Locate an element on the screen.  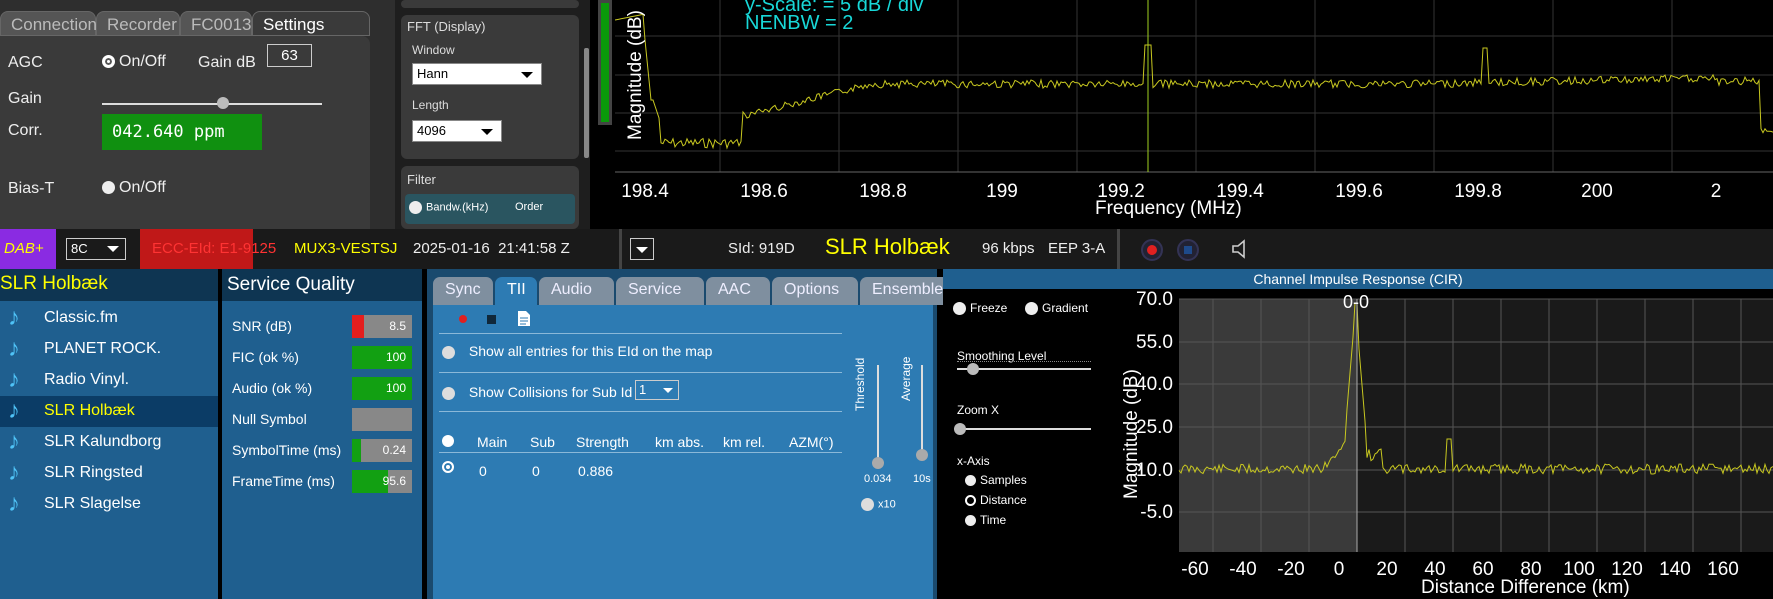
tab-options: Options is located at coordinates (815, 291).